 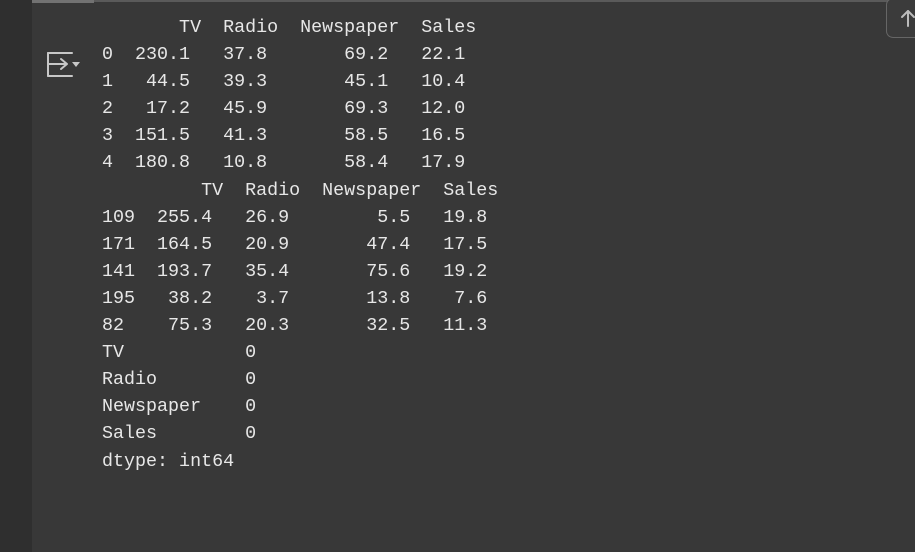 I want to click on scroll-up-button, so click(x=900, y=19).